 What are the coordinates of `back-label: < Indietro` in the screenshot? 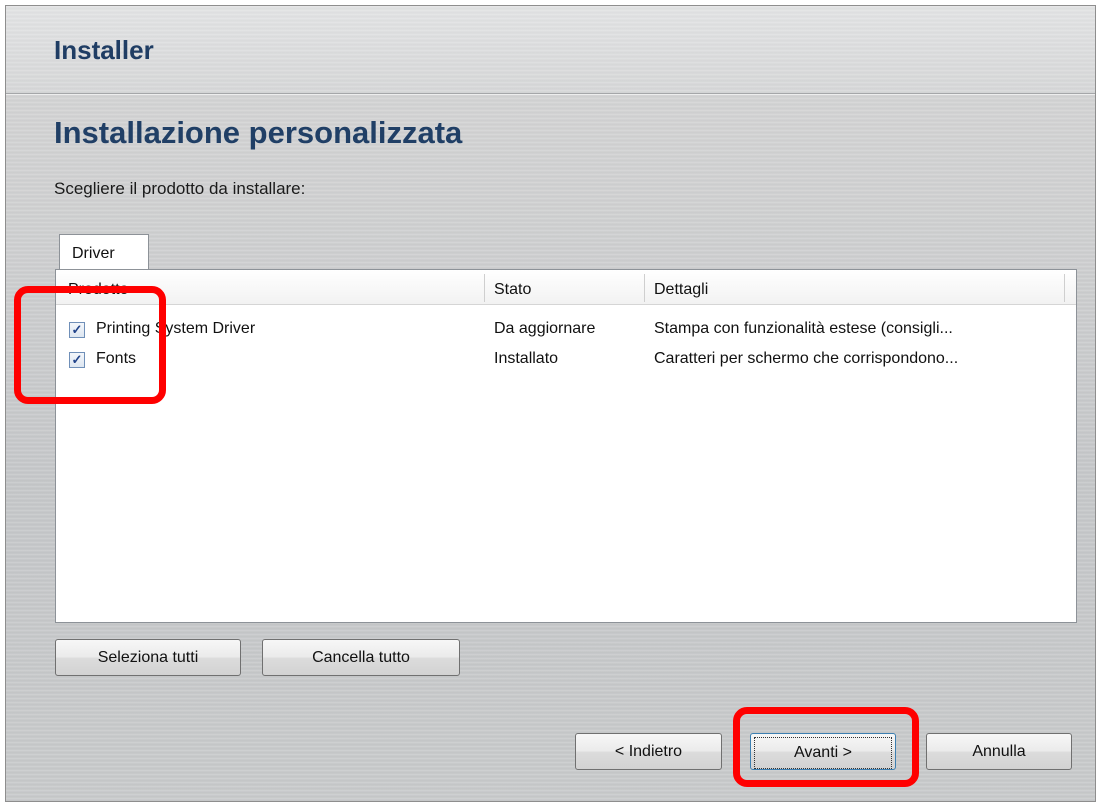 It's located at (648, 751).